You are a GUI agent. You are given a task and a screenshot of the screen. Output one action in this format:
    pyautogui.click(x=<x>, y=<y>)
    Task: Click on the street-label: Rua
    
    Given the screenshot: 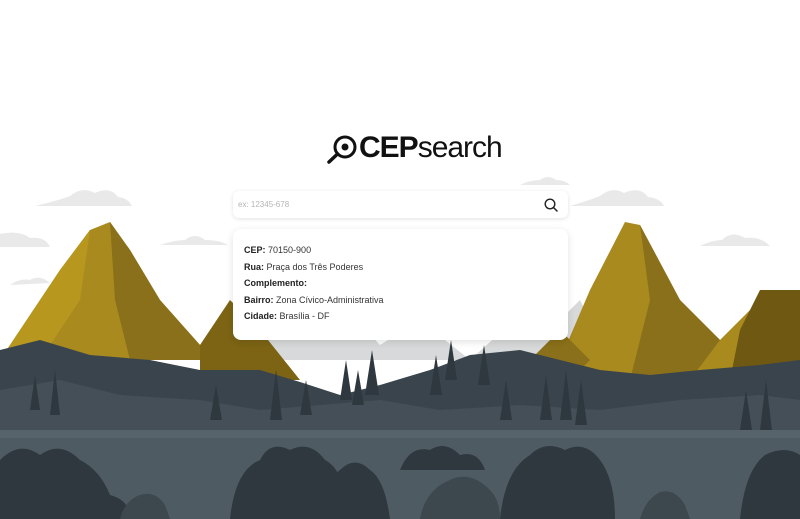 What is the action you would take?
    pyautogui.click(x=253, y=266)
    